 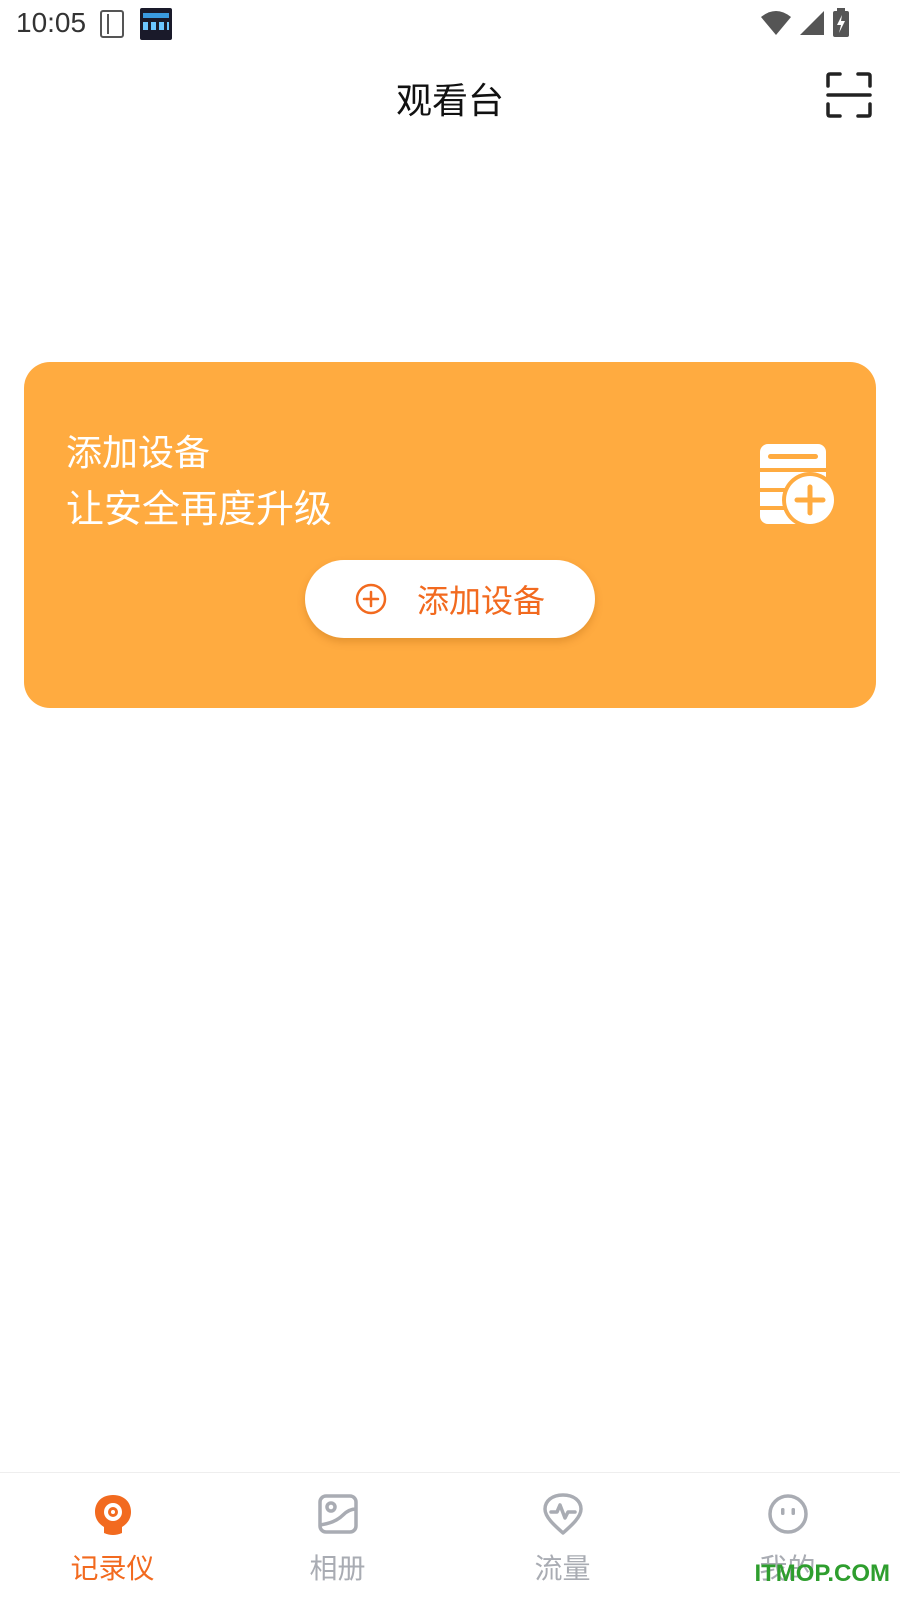 What do you see at coordinates (841, 22) in the screenshot?
I see `battery-charging-icon` at bounding box center [841, 22].